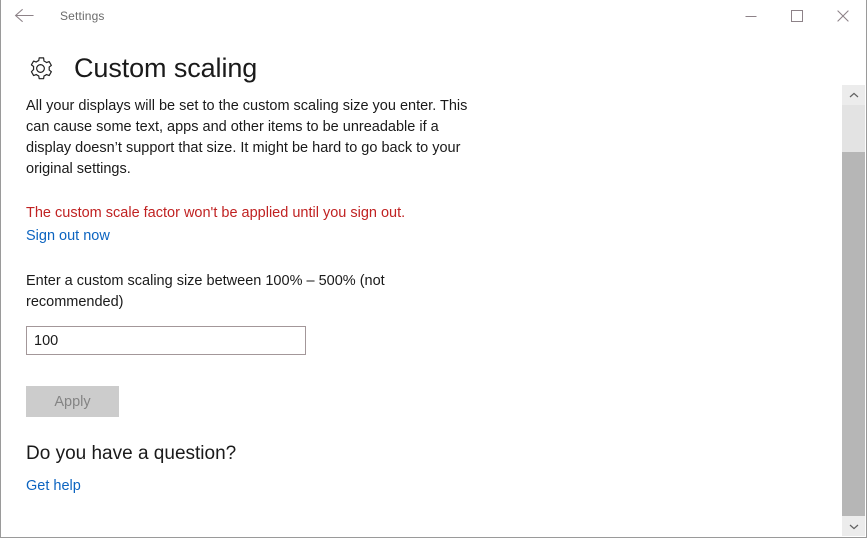  Describe the element at coordinates (853, 310) in the screenshot. I see `vertical-scrollbar` at that location.